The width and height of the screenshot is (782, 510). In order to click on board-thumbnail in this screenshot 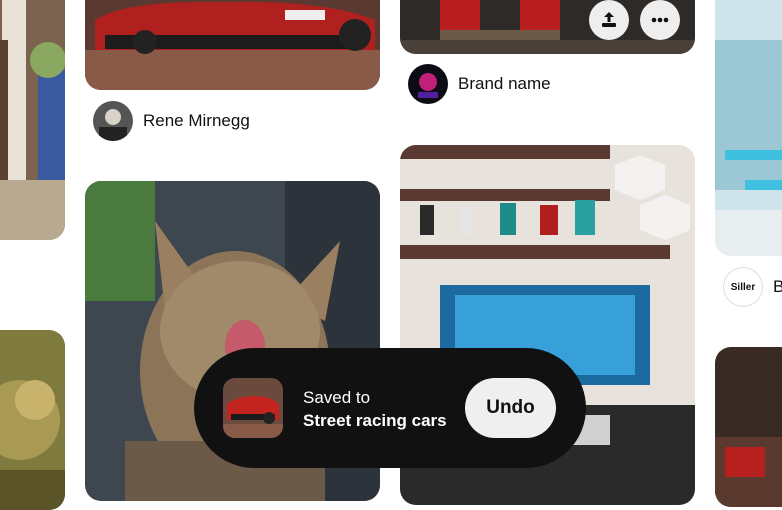, I will do `click(253, 408)`.